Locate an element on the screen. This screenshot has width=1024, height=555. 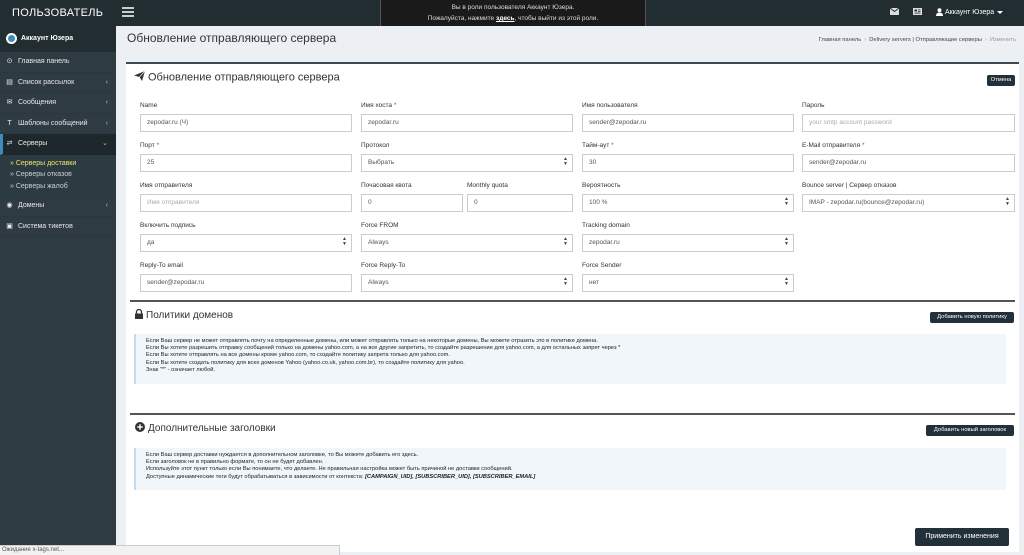
extra-headers-title: Дополнительные заголовки is located at coordinates (205, 428).